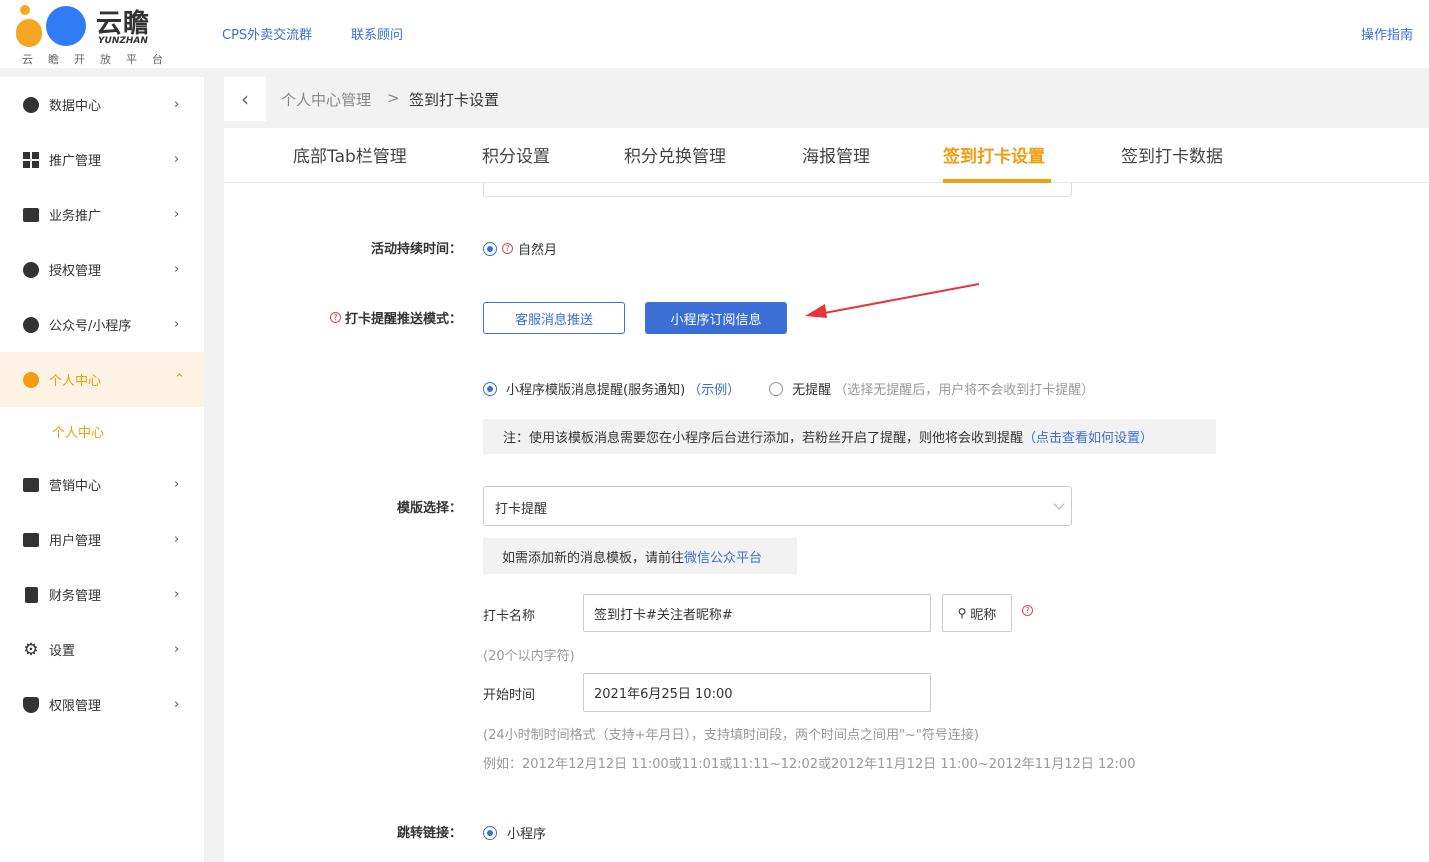  I want to click on start-time-label: 开始时间, so click(509, 695).